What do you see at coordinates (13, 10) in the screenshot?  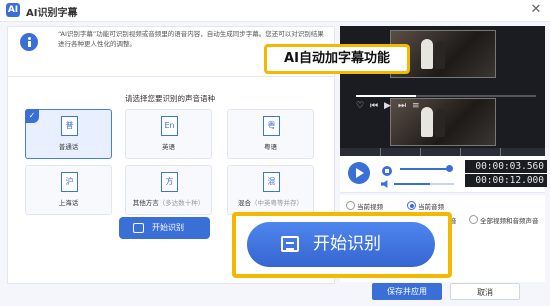 I see `app-logo-icon: AI` at bounding box center [13, 10].